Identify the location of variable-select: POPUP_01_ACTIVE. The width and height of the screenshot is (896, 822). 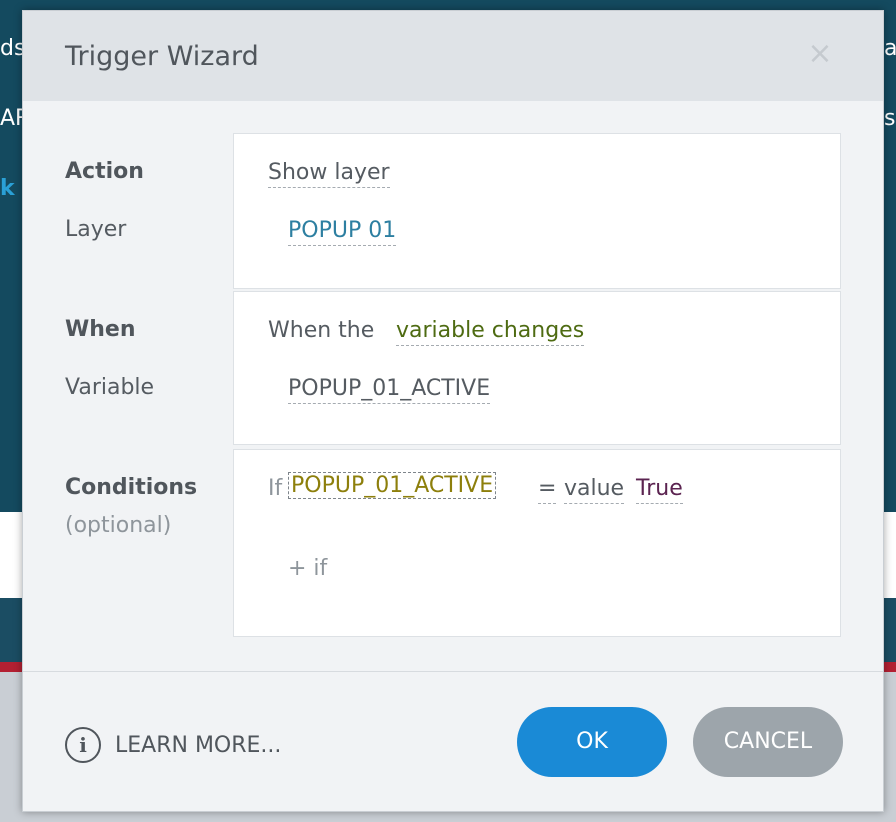
(389, 390).